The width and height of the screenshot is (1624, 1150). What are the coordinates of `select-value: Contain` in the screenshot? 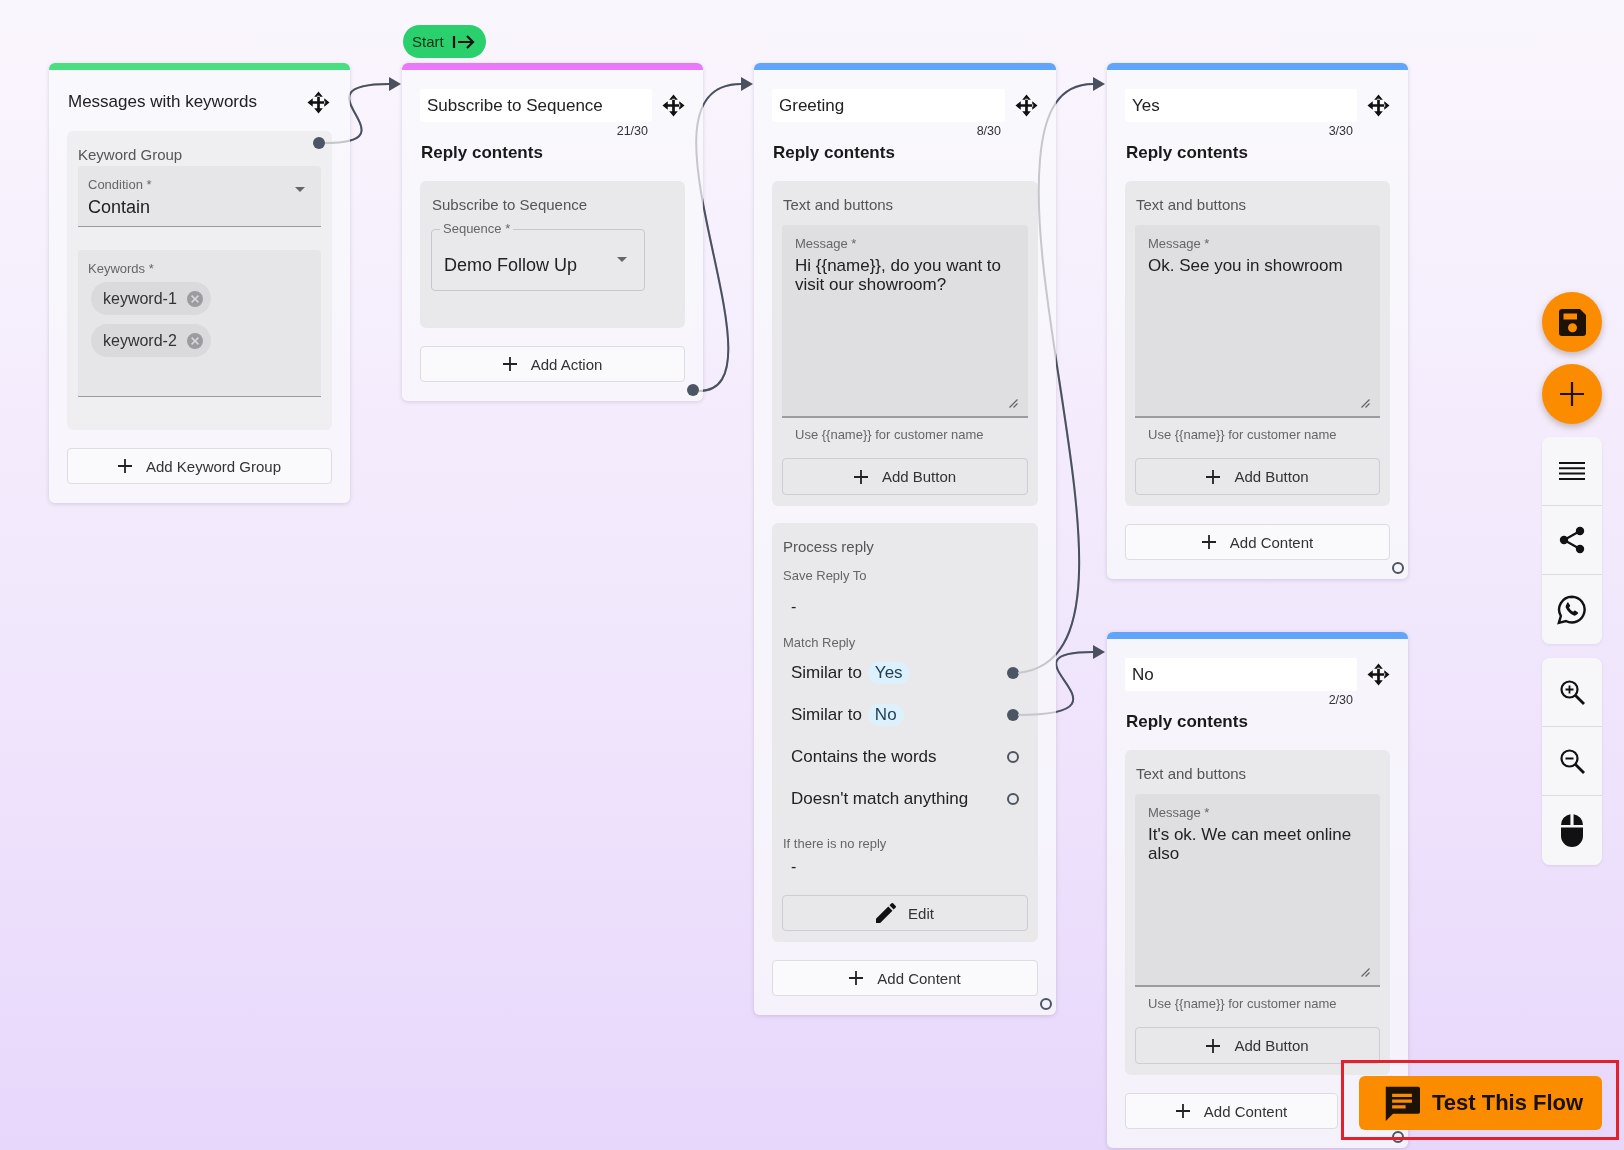 It's located at (119, 207).